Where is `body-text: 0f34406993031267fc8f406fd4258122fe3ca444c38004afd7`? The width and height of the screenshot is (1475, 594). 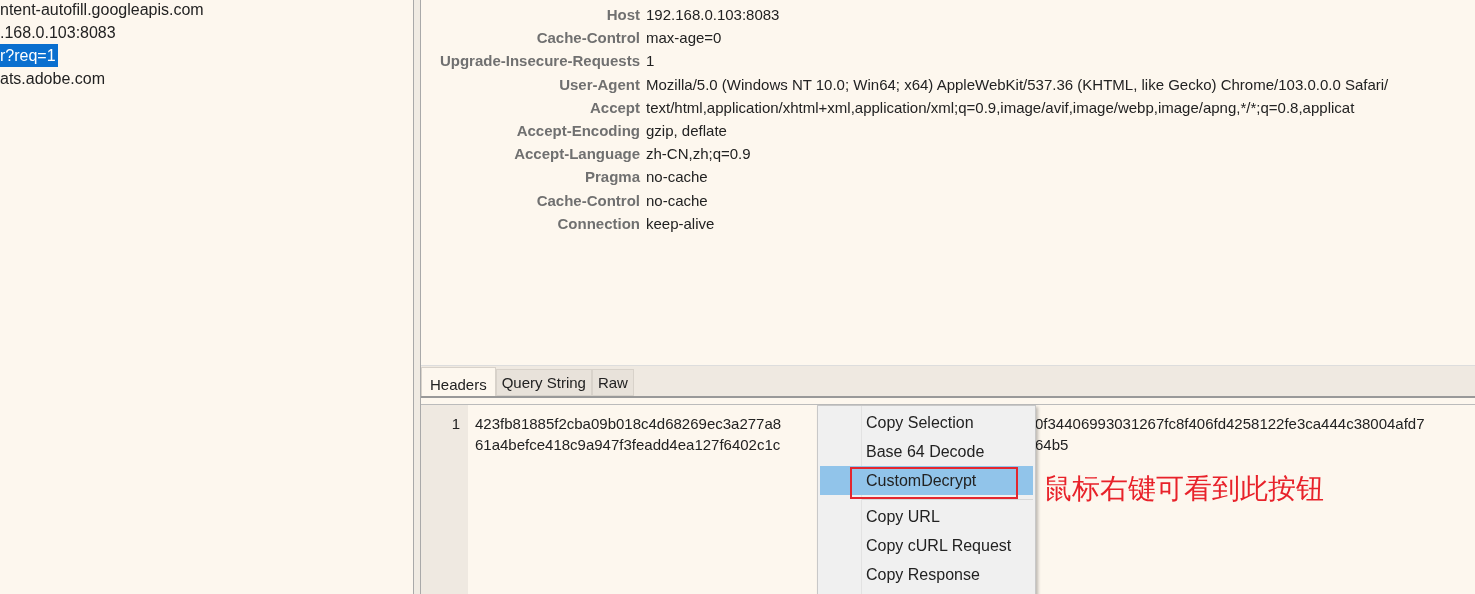
body-text: 0f34406993031267fc8f406fd4258122fe3ca444c38004afd7 is located at coordinates (1230, 424).